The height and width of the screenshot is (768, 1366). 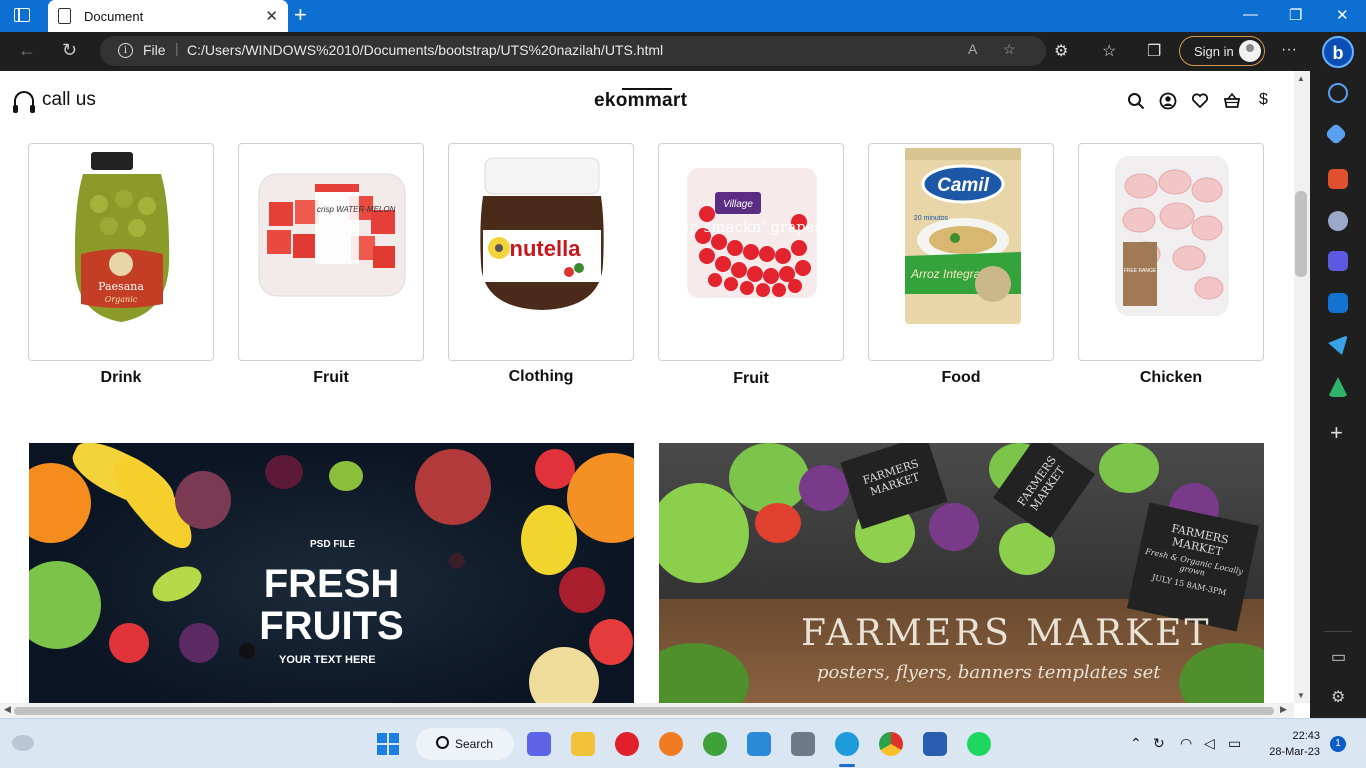 What do you see at coordinates (1338, 387) in the screenshot?
I see `tree-icon` at bounding box center [1338, 387].